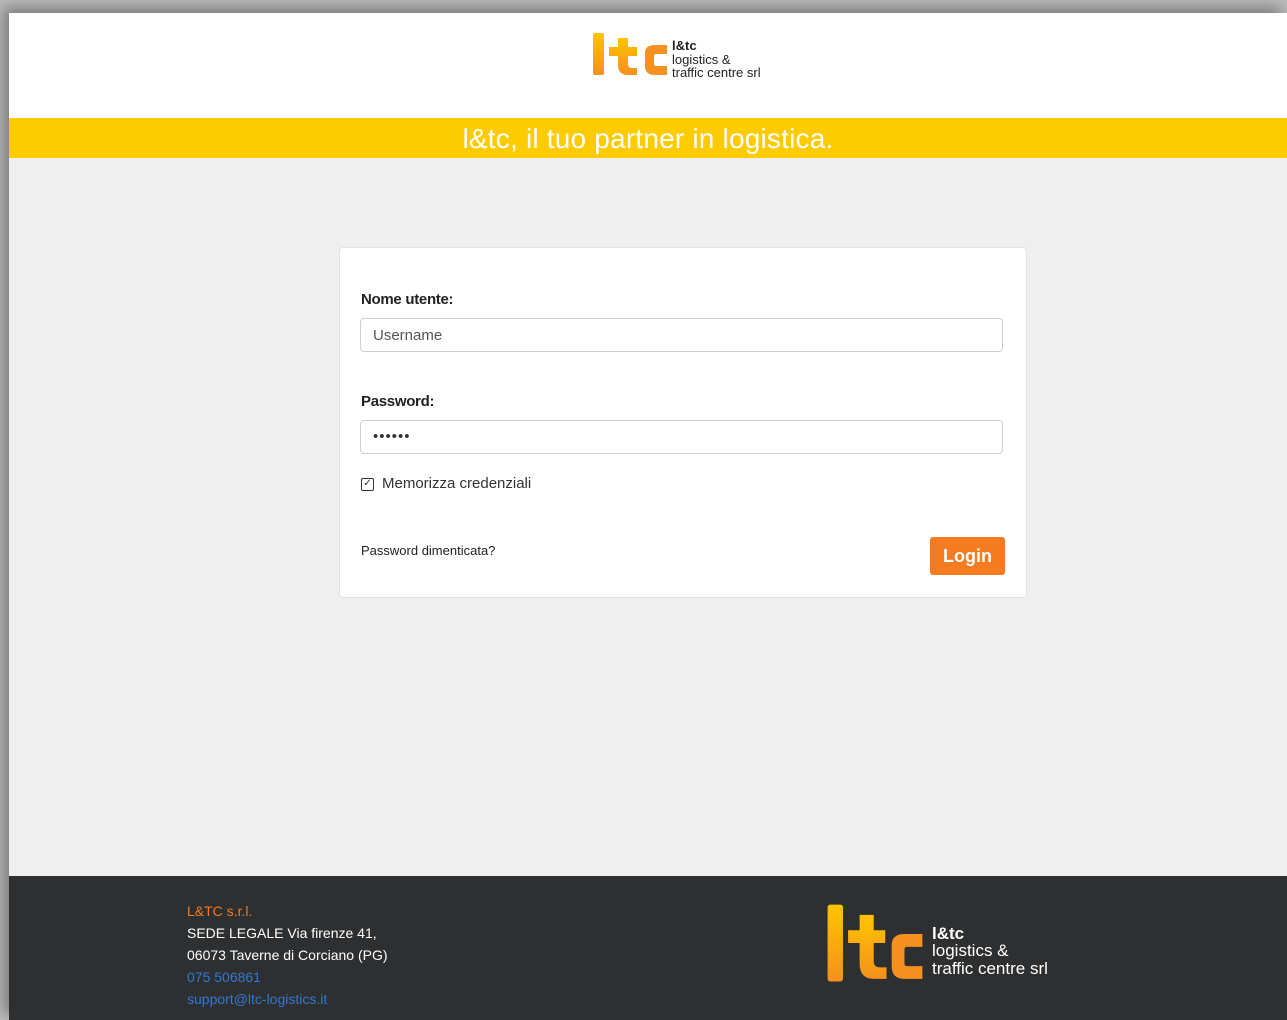  I want to click on remember-checkbox: ✓, so click(367, 484).